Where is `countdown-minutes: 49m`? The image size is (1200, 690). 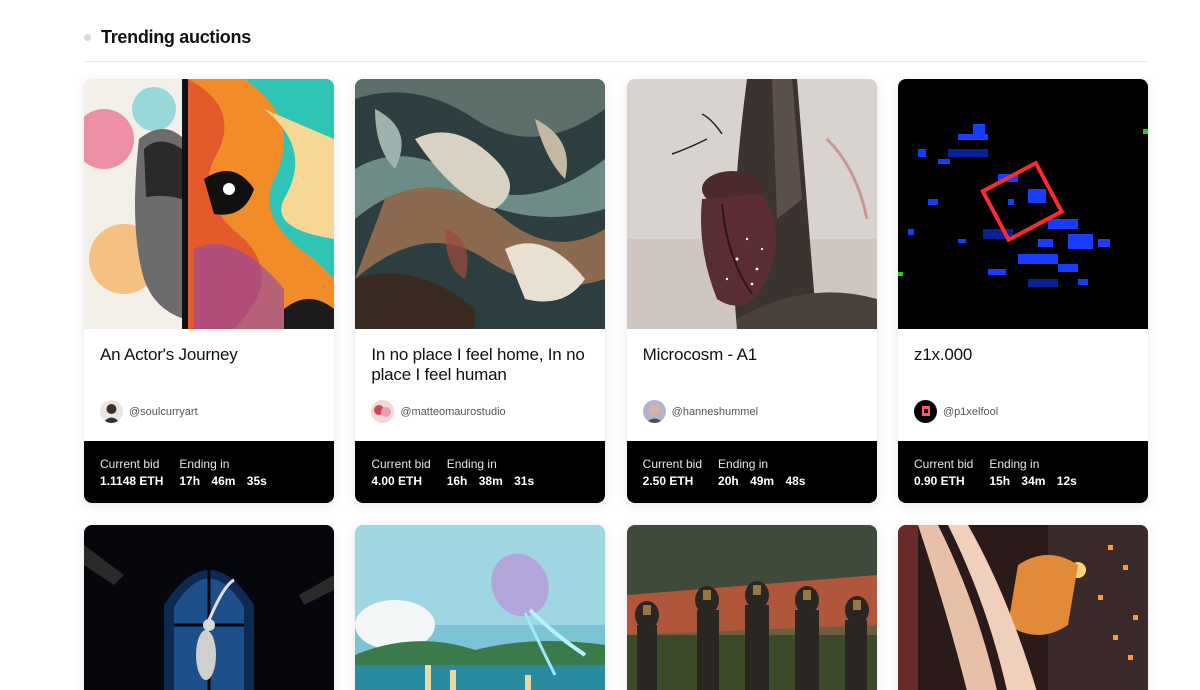 countdown-minutes: 49m is located at coordinates (762, 481).